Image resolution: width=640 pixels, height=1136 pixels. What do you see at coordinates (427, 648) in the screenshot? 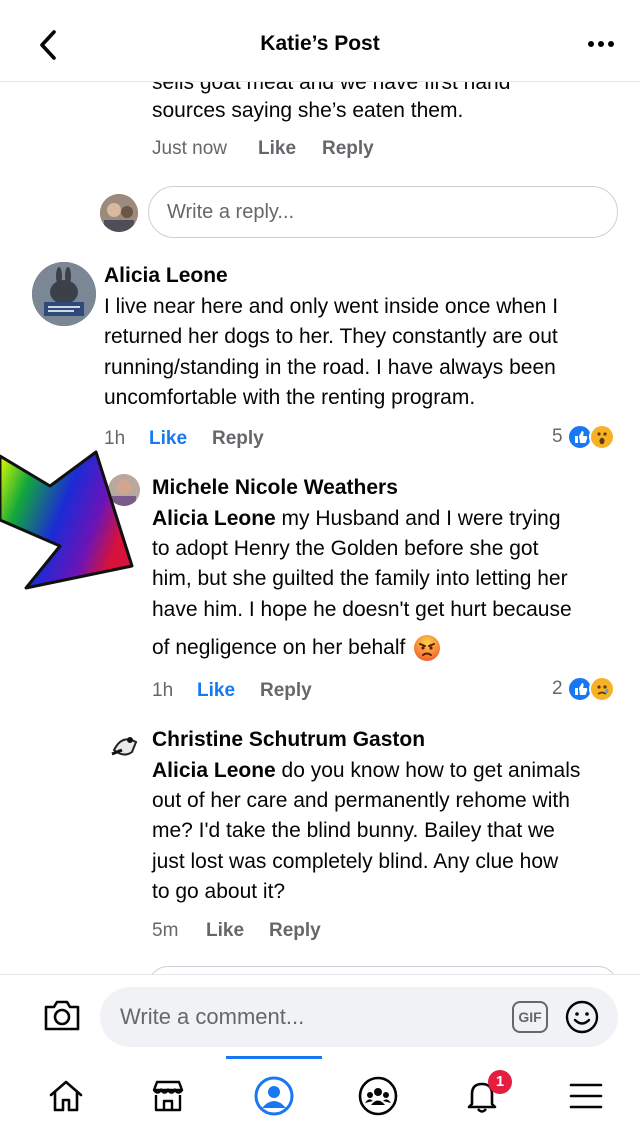
I see `angry-emoji-icon` at bounding box center [427, 648].